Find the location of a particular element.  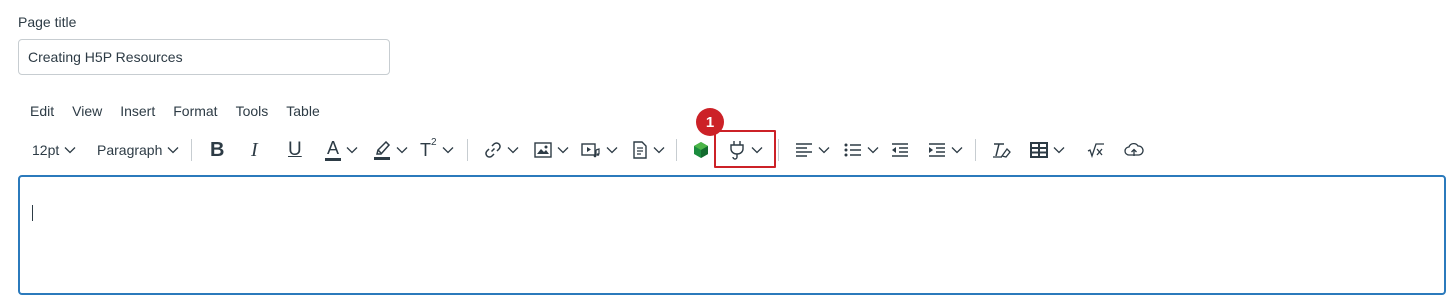

italic-button: I is located at coordinates (254, 150).